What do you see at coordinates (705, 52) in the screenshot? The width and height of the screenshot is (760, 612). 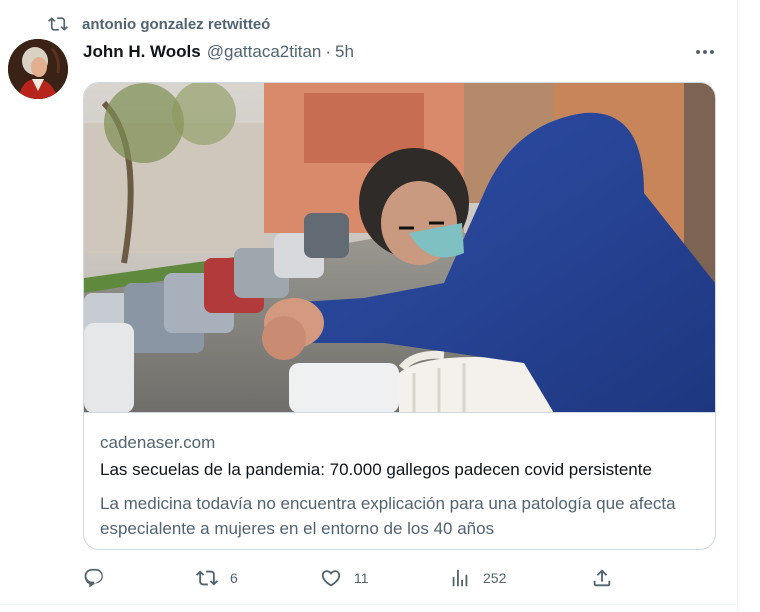 I see `more-options-icon` at bounding box center [705, 52].